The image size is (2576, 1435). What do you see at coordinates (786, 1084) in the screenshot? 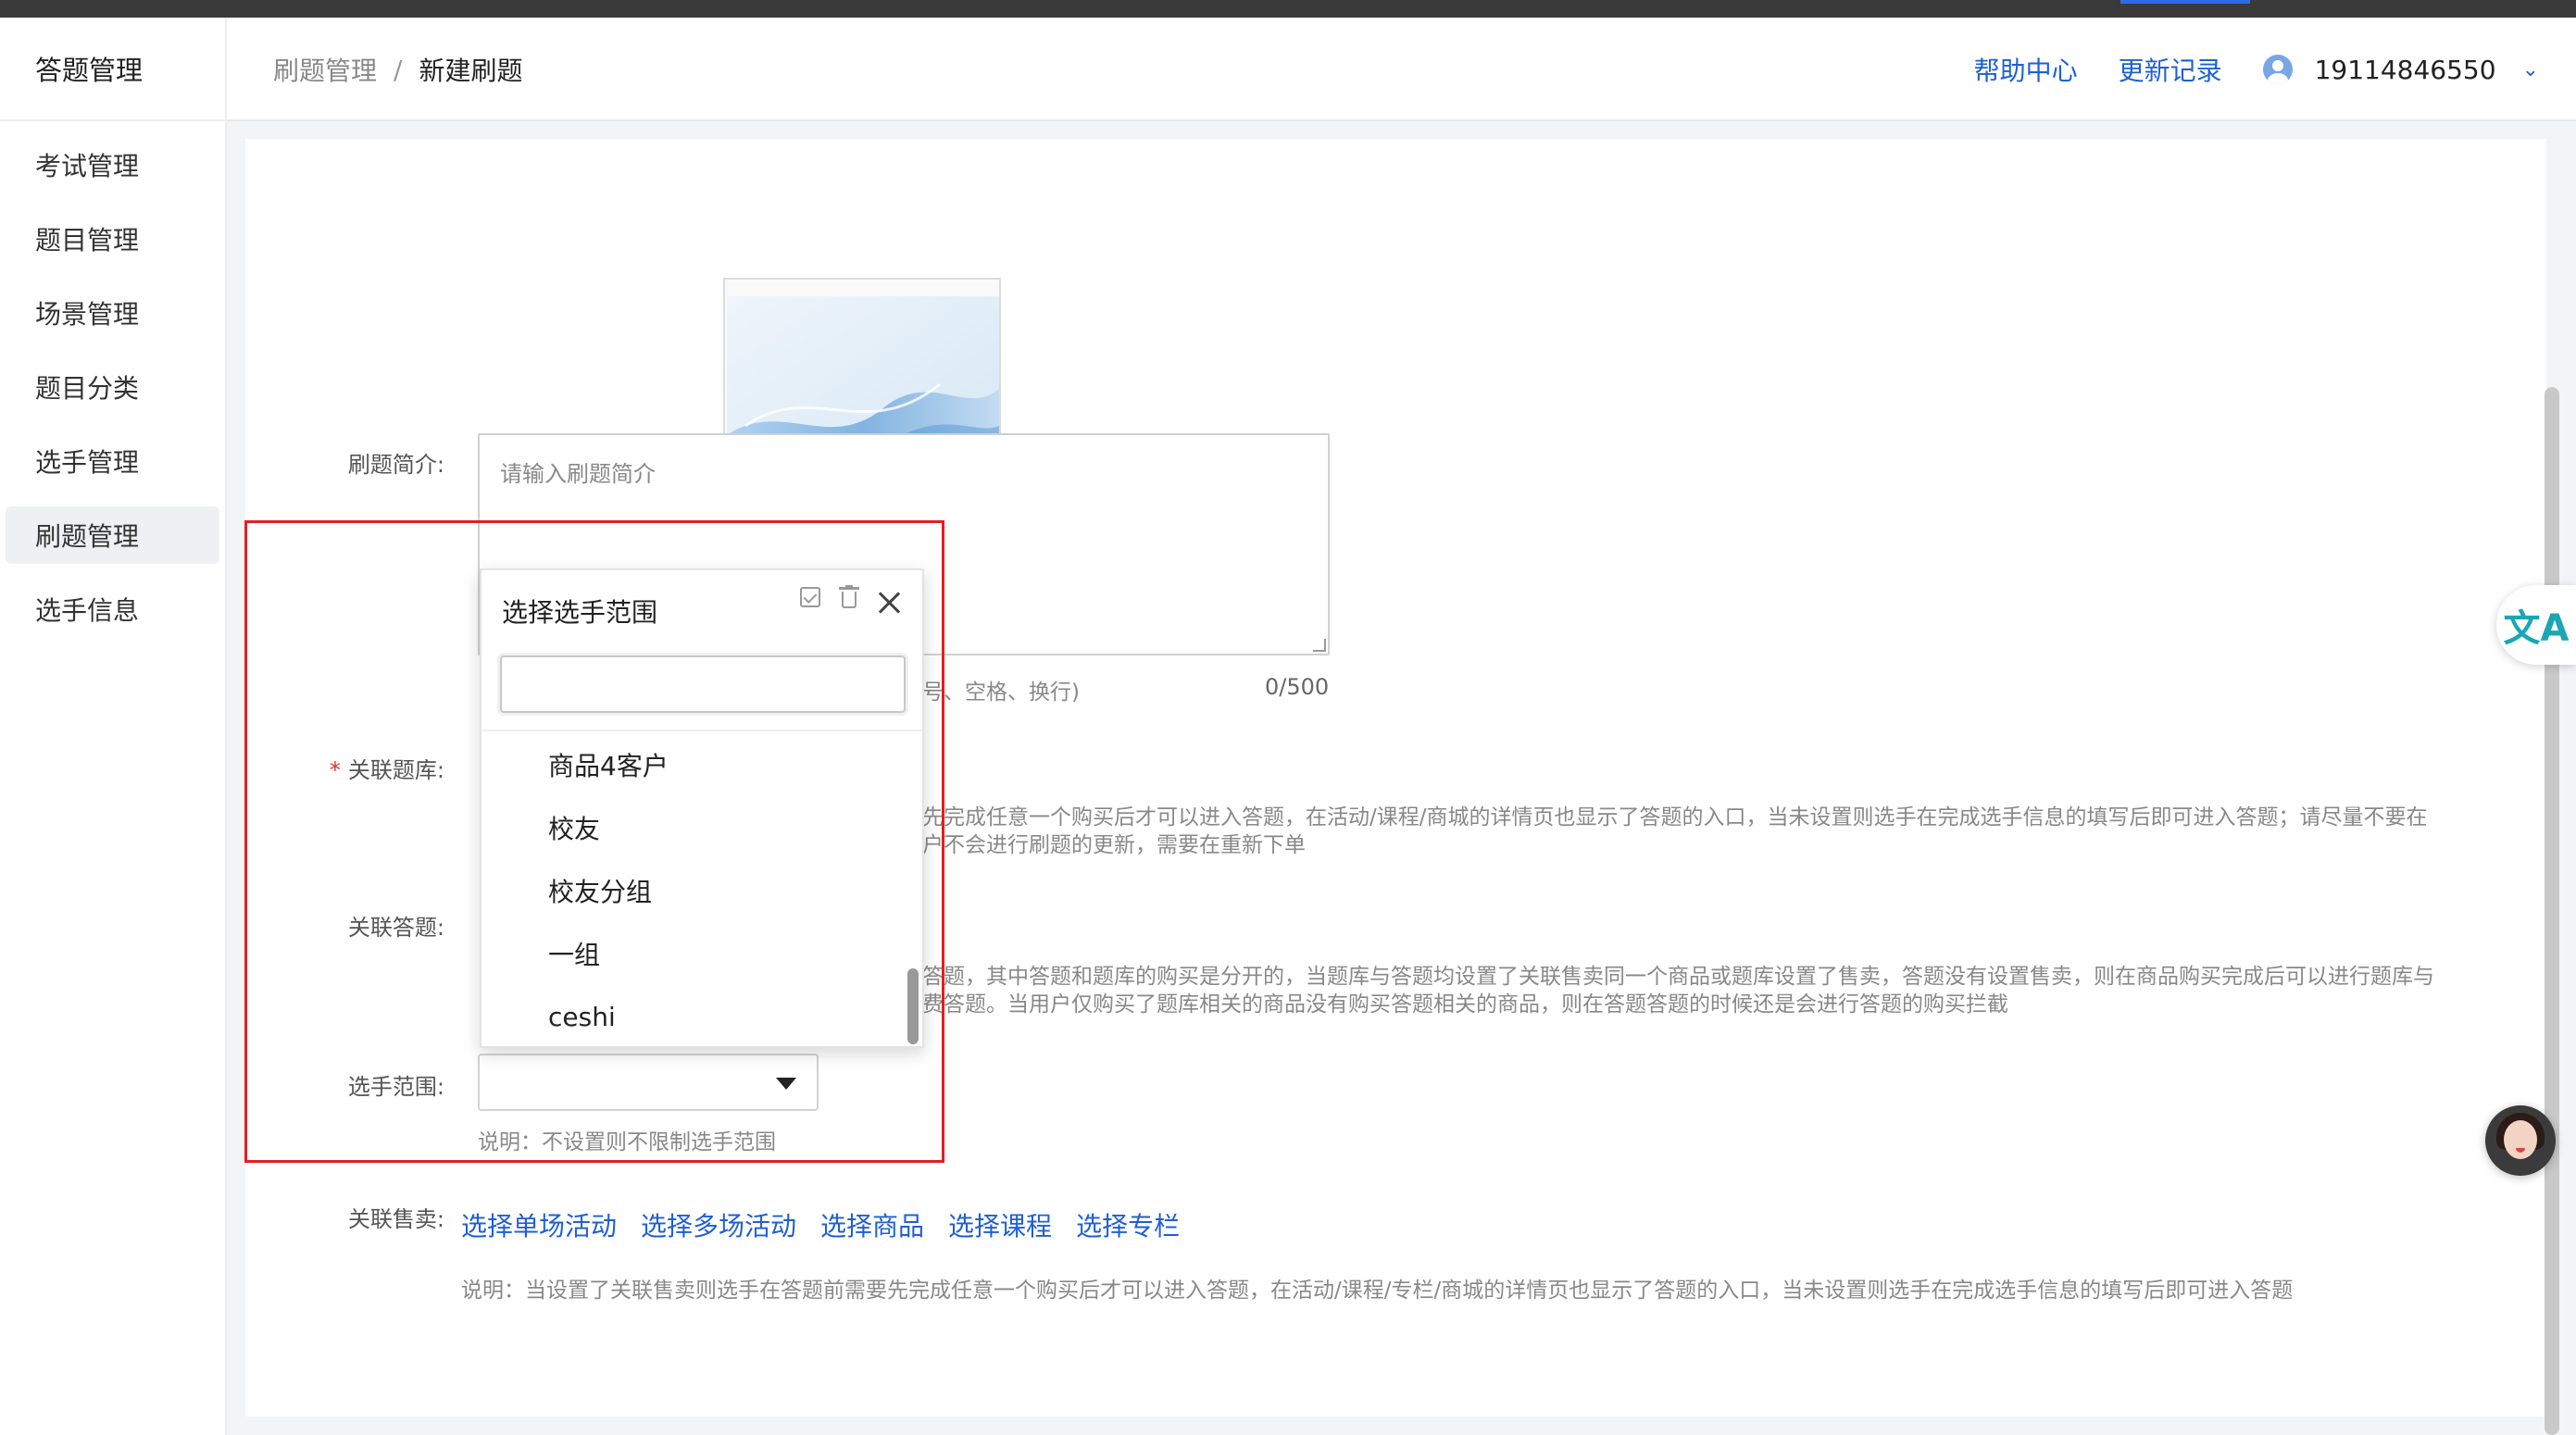
I see `caret-down-icon` at bounding box center [786, 1084].